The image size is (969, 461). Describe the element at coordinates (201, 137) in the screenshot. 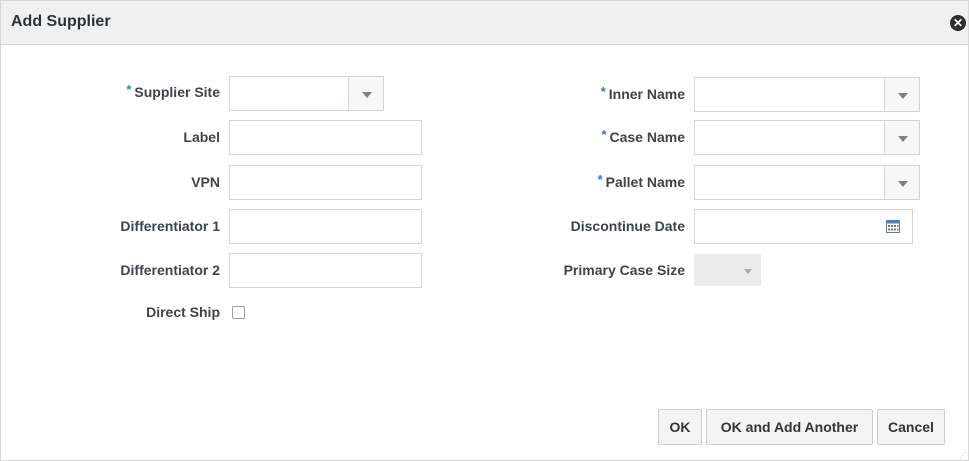

I see `label-field-label: Label` at that location.